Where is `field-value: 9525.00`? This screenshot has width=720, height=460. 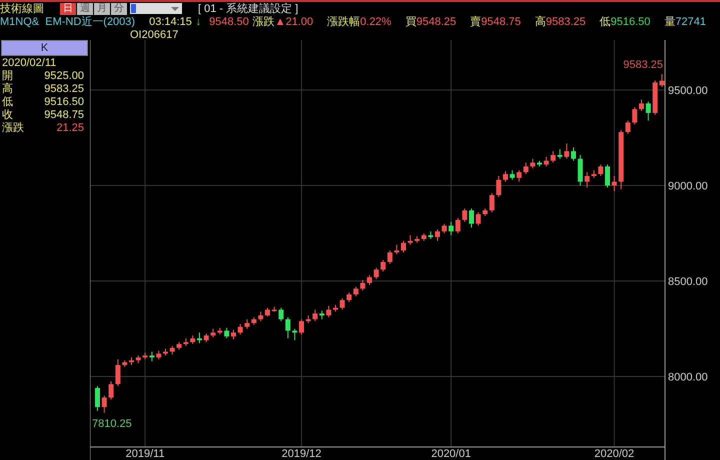
field-value: 9525.00 is located at coordinates (64, 76).